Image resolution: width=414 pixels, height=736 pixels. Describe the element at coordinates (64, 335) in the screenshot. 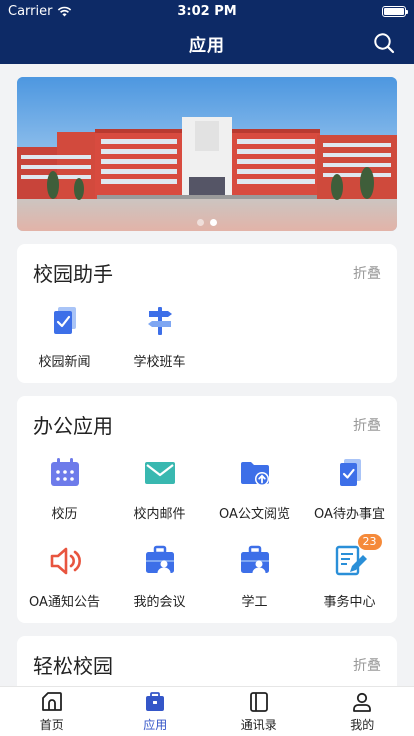

I see `app-campus-news: 校园新闻` at that location.